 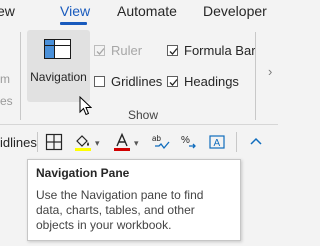 I want to click on tab-review-partial: ew, so click(x=7, y=11).